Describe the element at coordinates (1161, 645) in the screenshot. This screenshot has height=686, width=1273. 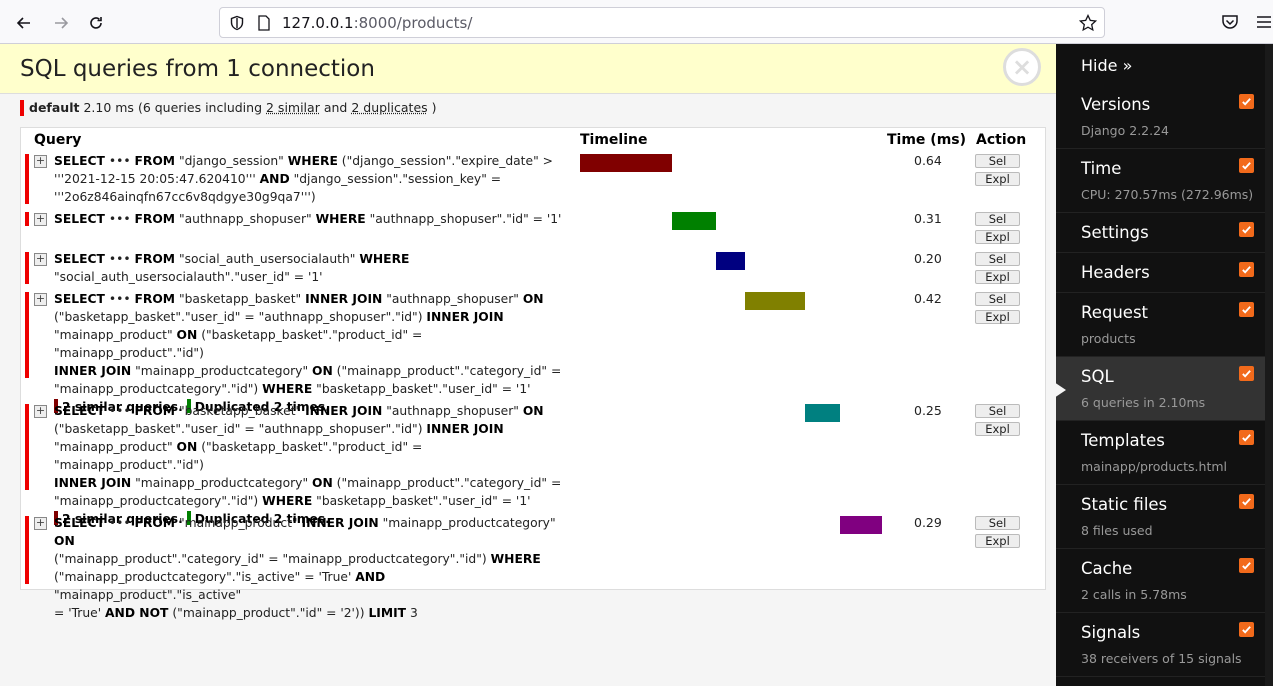
I see `sidebar-item-signals: Signals 38 receivers of 15 signals` at that location.